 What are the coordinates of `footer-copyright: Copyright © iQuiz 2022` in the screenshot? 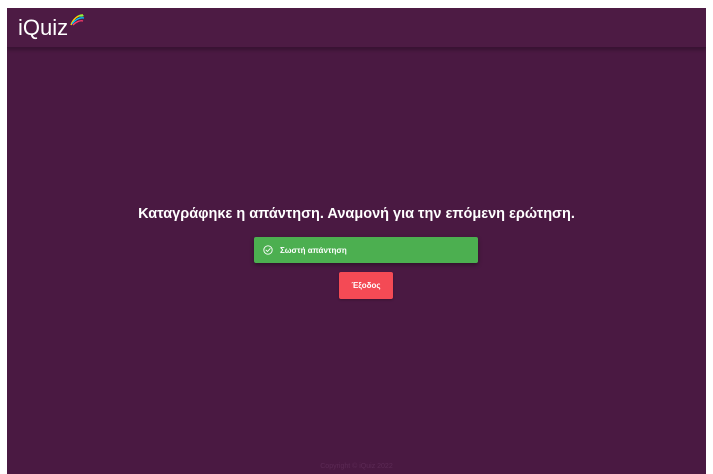 It's located at (356, 466).